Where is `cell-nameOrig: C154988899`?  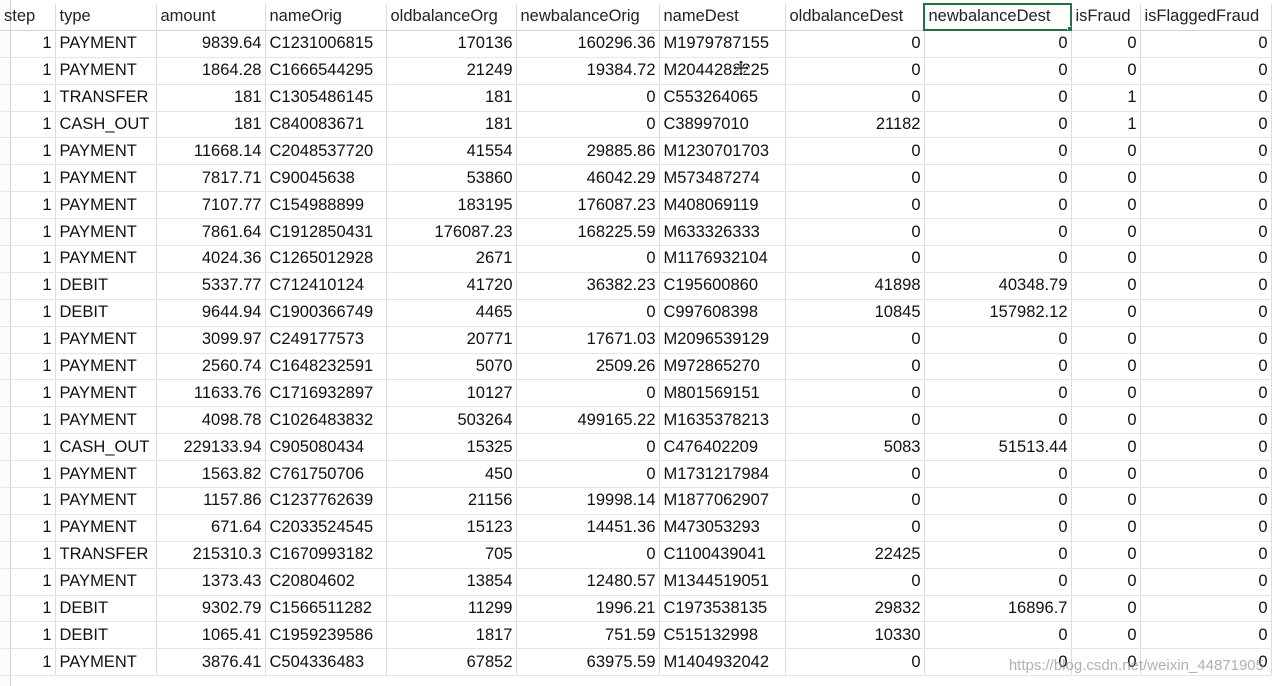
cell-nameOrig: C154988899 is located at coordinates (326, 205).